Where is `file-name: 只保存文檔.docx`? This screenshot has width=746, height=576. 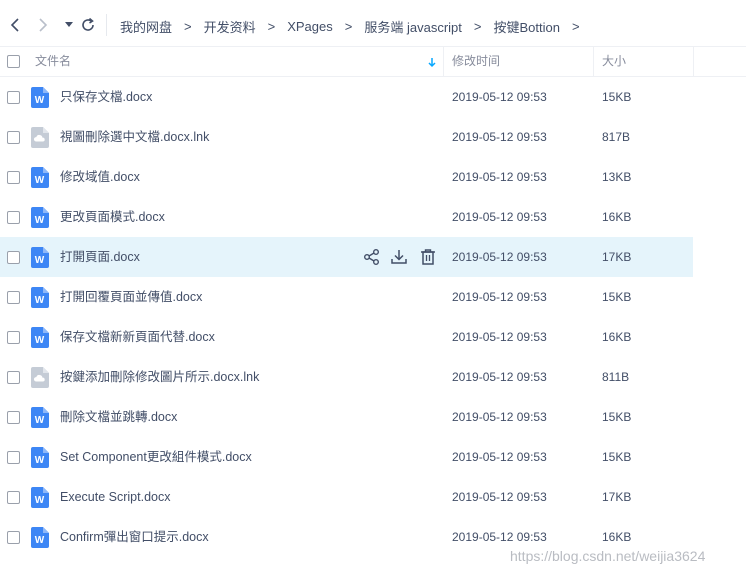
file-name: 只保存文檔.docx is located at coordinates (106, 97).